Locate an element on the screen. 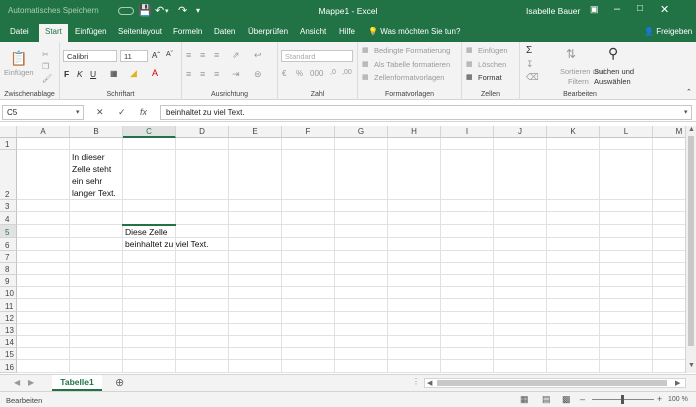  format-painter-icon: 🖌 is located at coordinates (47, 78).